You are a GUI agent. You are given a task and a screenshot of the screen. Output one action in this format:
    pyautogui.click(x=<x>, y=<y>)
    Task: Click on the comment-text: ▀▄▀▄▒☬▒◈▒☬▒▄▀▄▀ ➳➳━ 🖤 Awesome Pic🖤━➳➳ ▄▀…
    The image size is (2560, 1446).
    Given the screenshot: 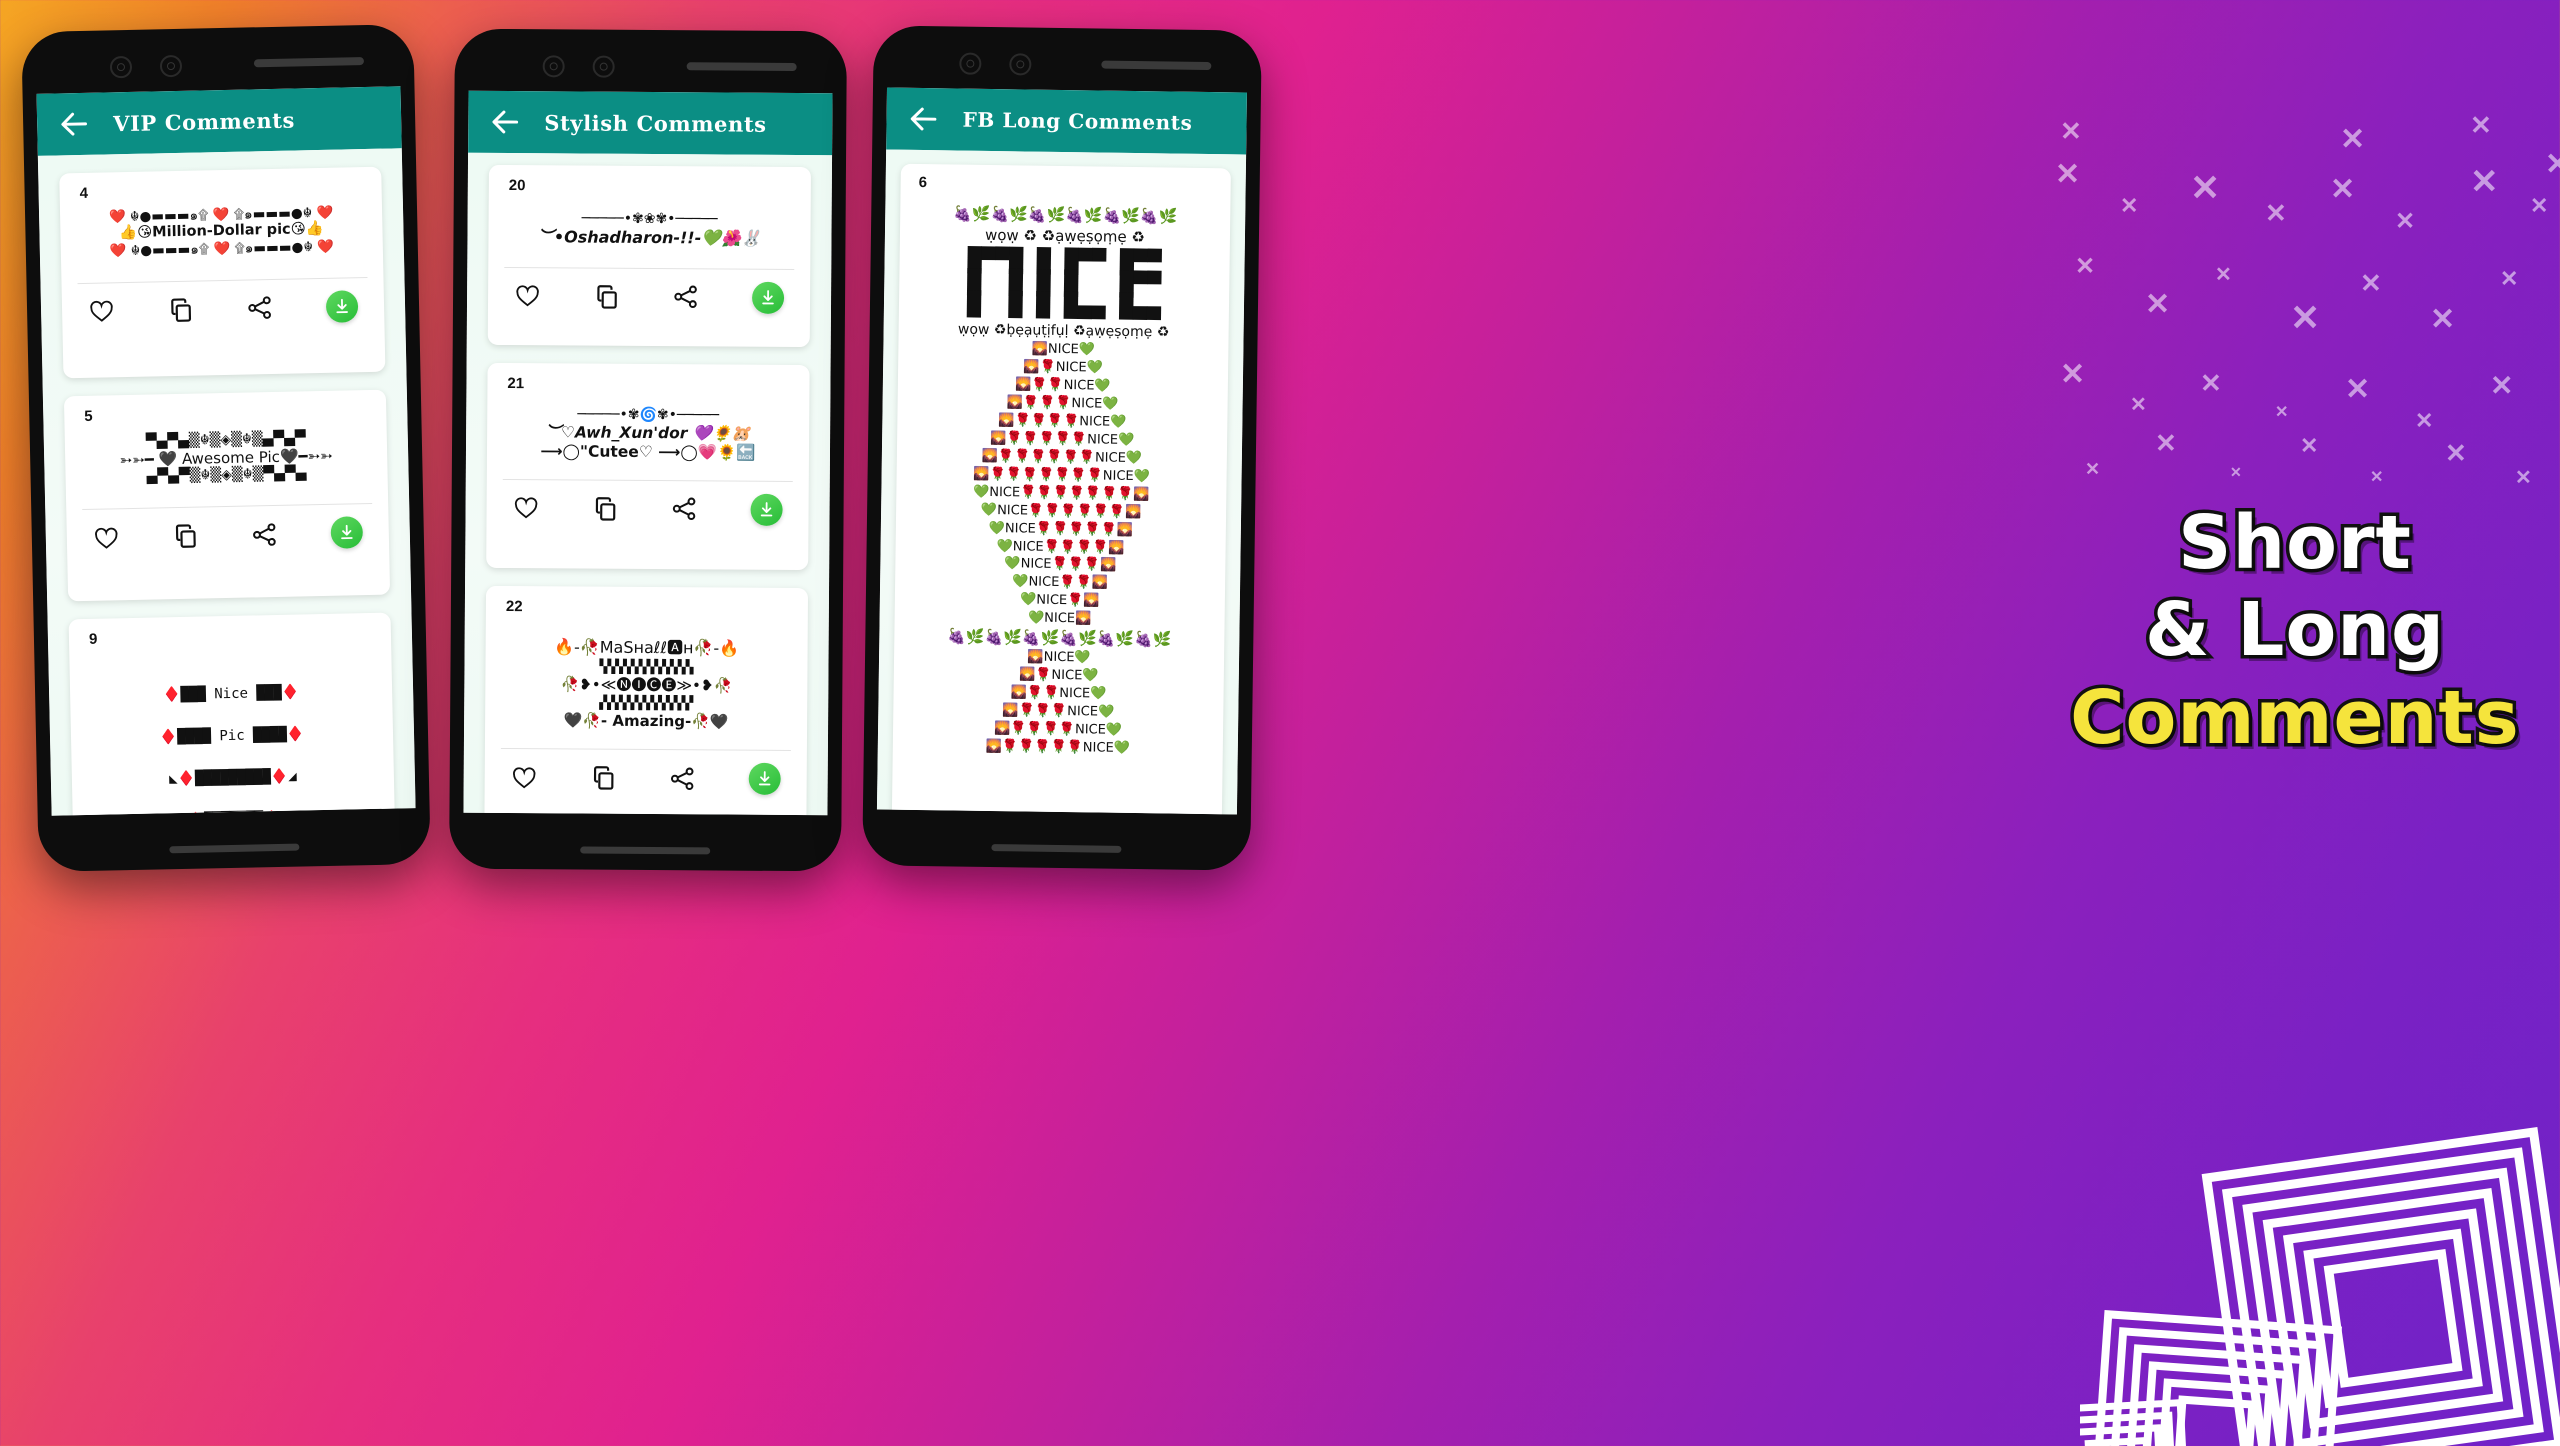 What is the action you would take?
    pyautogui.click(x=226, y=458)
    